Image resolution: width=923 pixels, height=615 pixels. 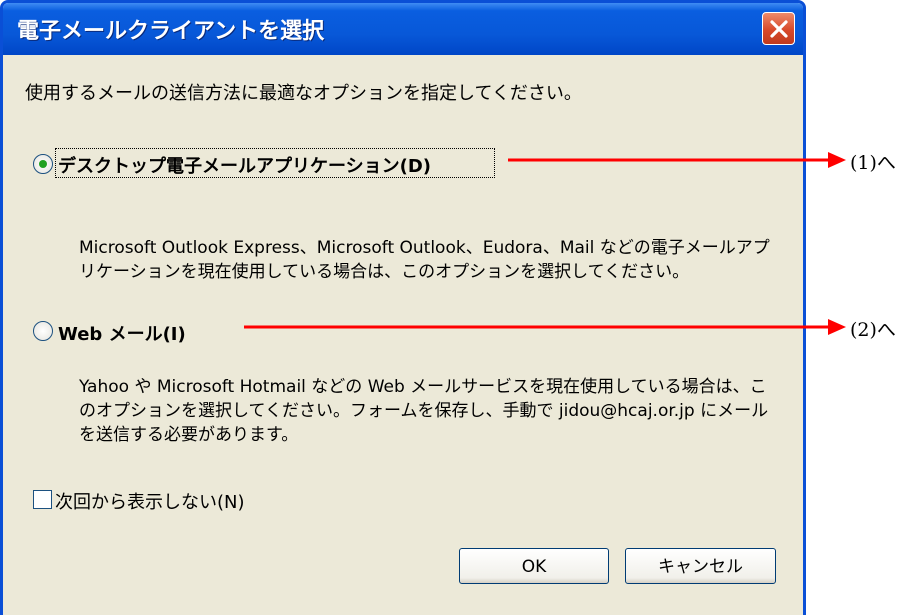 I want to click on annotation-label-2: (2)へ, so click(x=873, y=330).